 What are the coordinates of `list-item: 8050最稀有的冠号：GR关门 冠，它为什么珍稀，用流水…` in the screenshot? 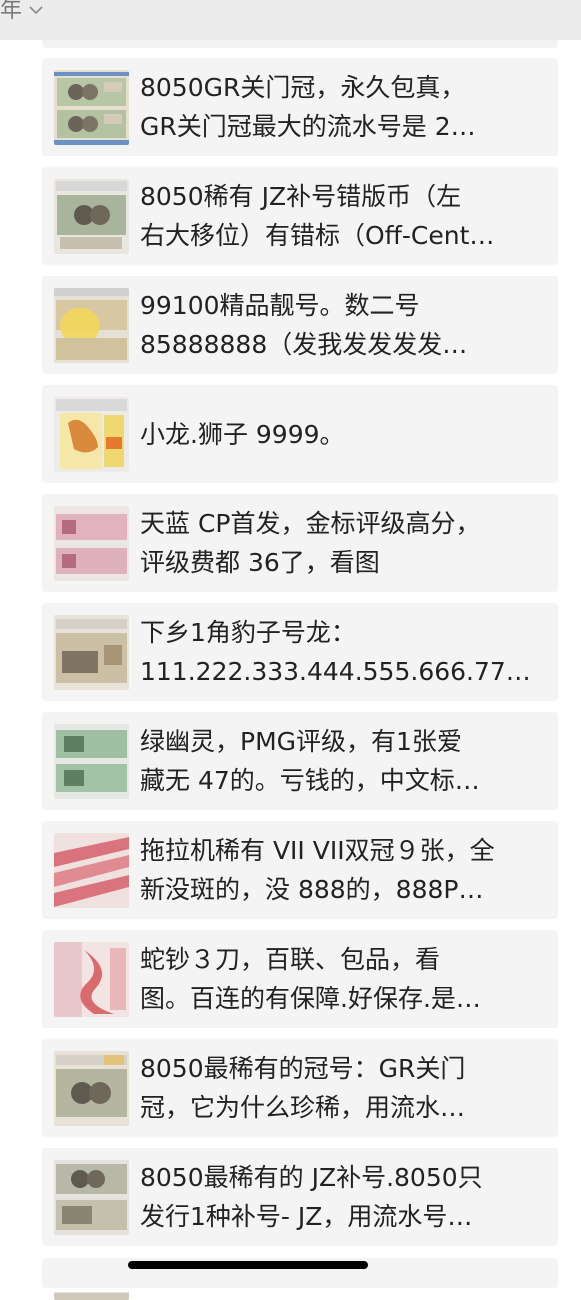 It's located at (300, 1088).